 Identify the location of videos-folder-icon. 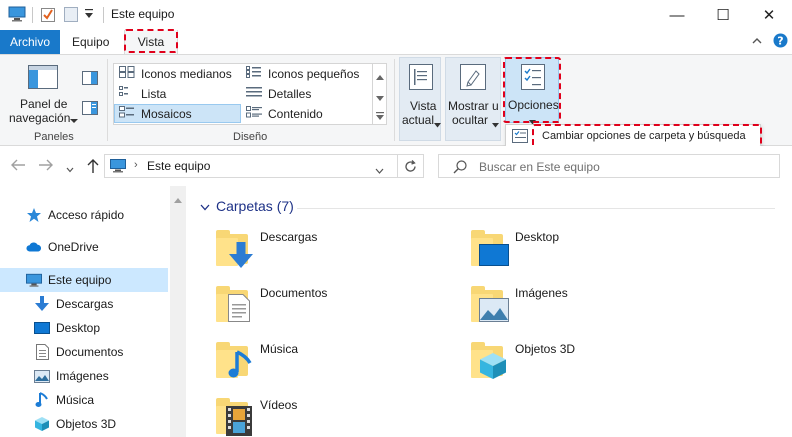
(235, 416).